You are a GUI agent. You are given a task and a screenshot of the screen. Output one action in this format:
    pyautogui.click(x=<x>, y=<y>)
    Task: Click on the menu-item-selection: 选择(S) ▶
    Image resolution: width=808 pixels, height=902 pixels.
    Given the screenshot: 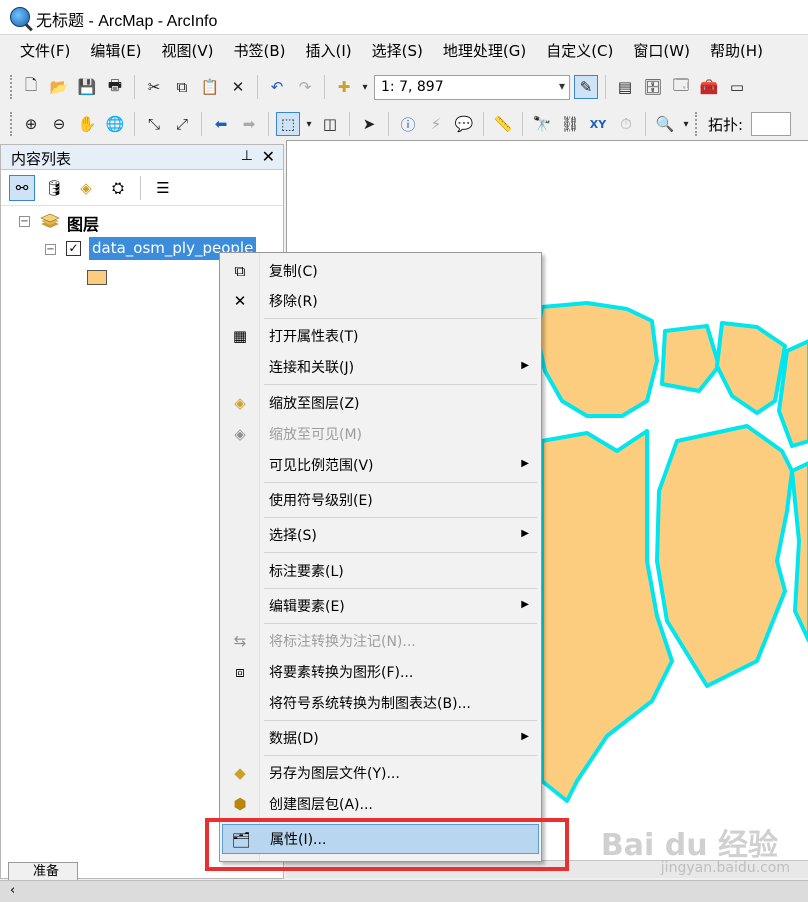 What is the action you would take?
    pyautogui.click(x=380, y=535)
    